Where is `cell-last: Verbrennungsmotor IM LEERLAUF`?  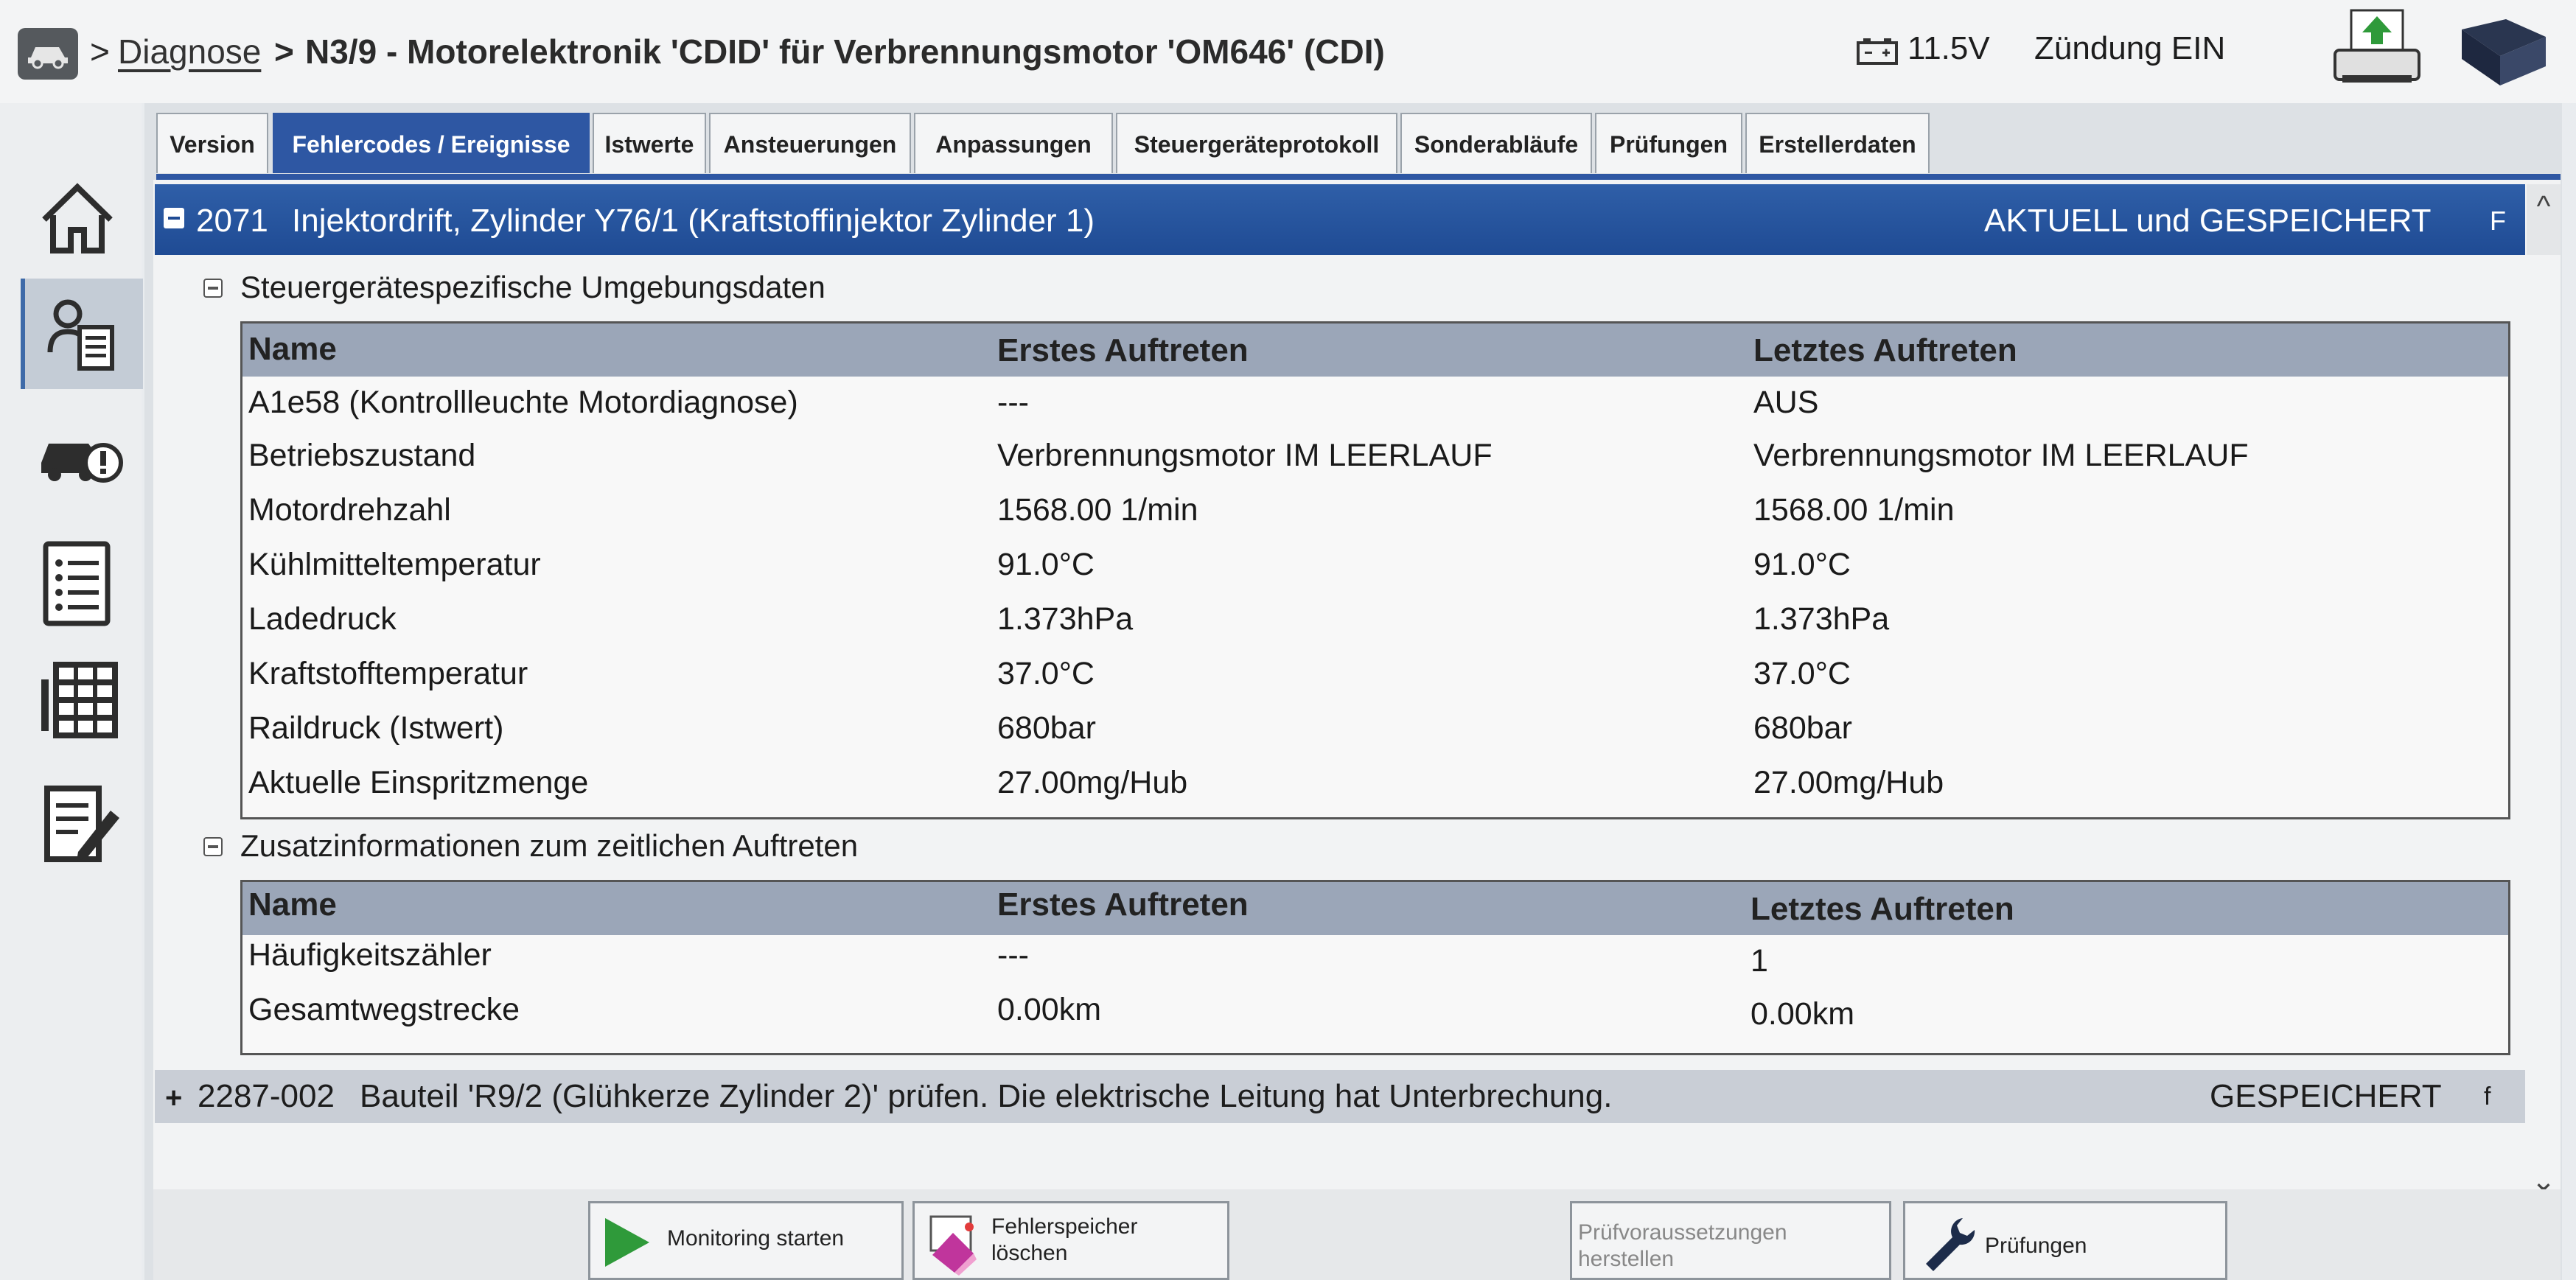 cell-last: Verbrennungsmotor IM LEERLAUF is located at coordinates (2001, 455).